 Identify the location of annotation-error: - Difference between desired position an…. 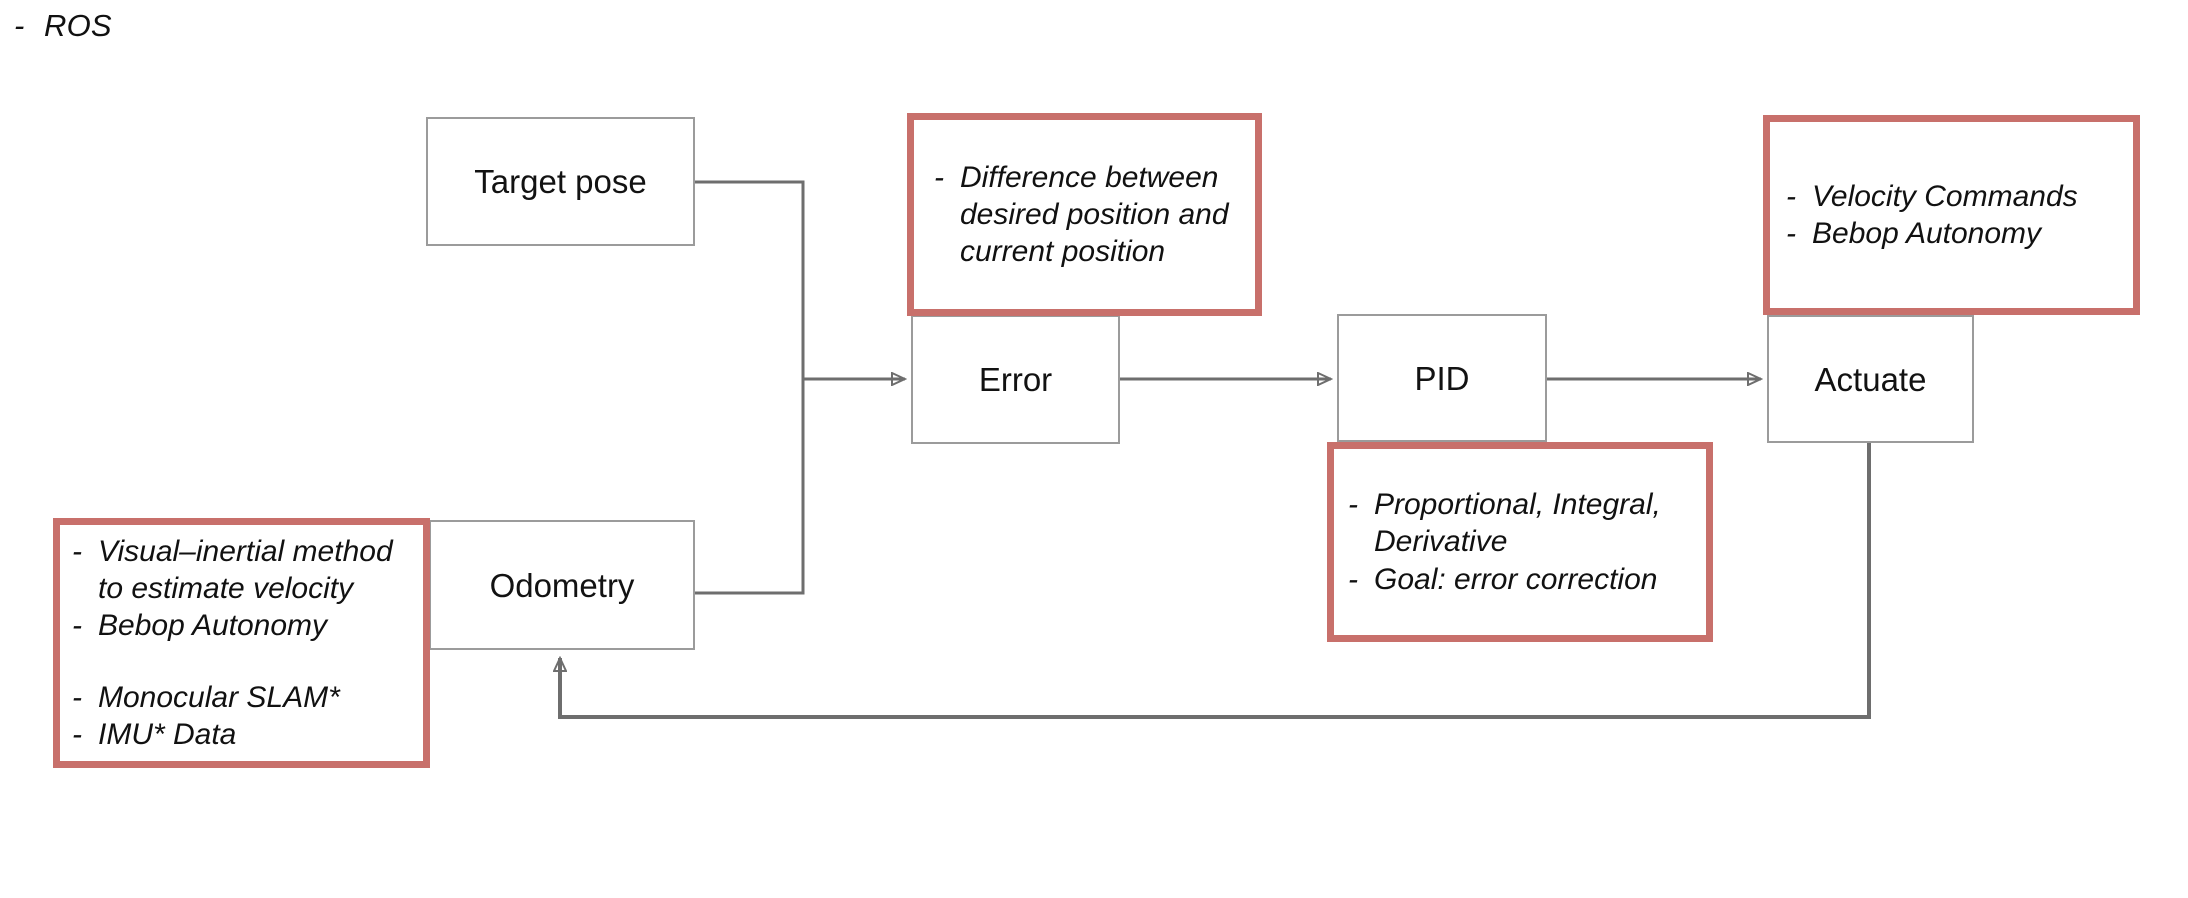
(1084, 214).